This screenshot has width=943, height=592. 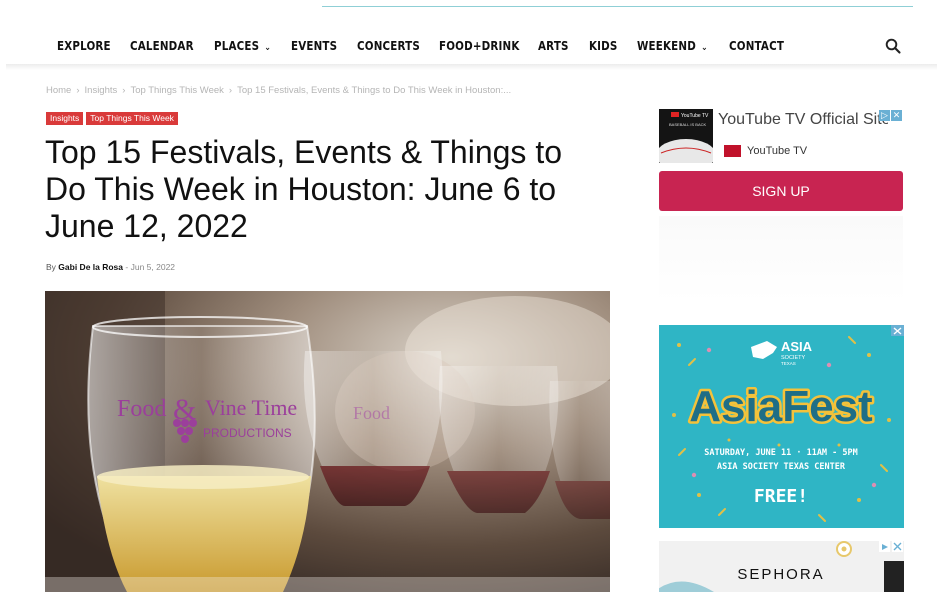 What do you see at coordinates (788, 363) in the screenshot?
I see `svg-text: TEXAS` at bounding box center [788, 363].